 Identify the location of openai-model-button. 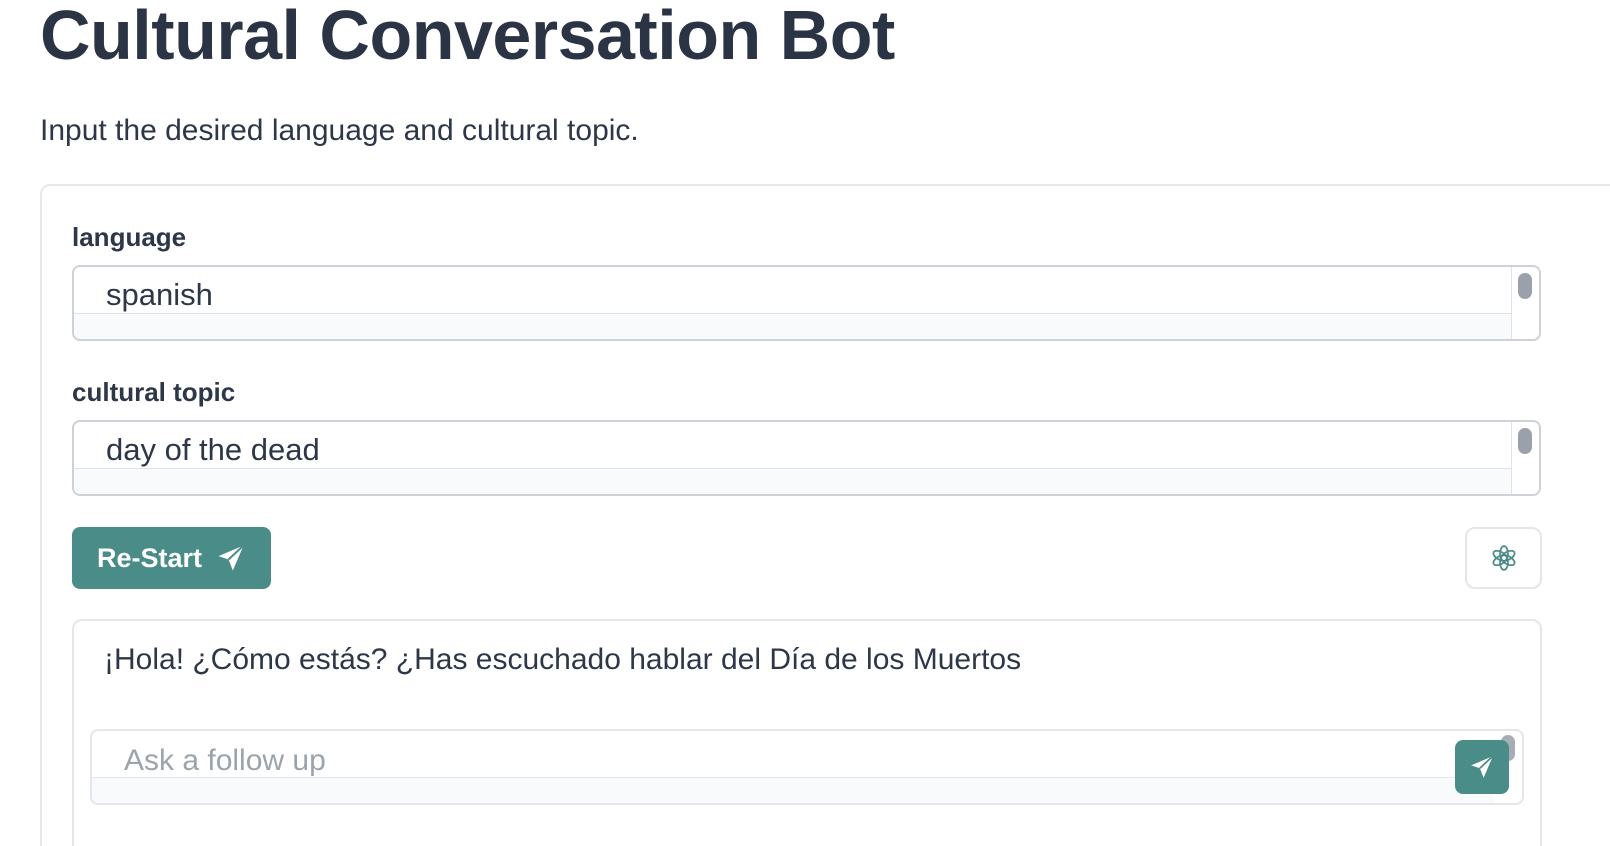
(1503, 558).